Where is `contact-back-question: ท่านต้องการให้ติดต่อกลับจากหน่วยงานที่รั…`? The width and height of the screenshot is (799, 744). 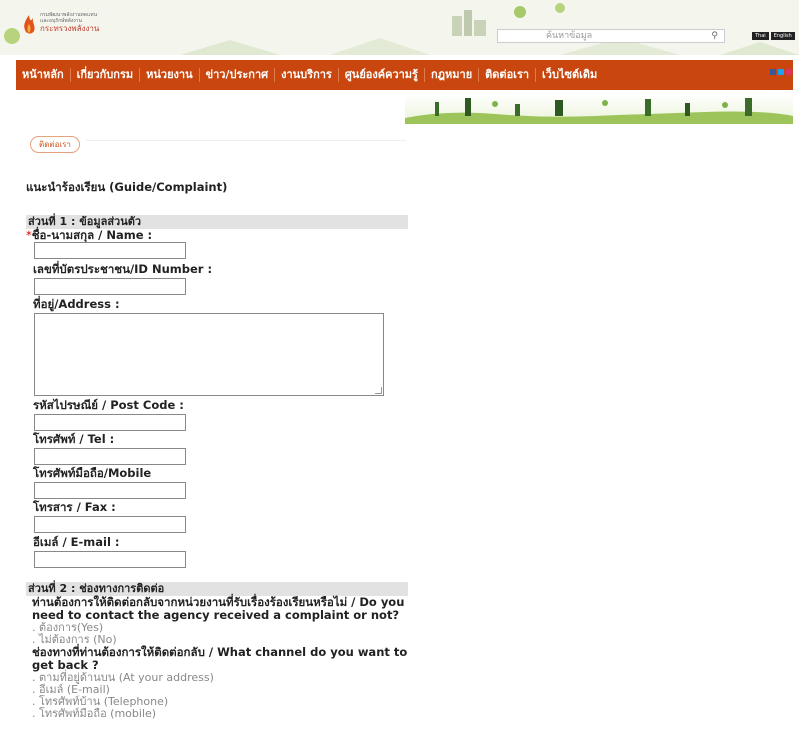
contact-back-question: ท่านต้องการให้ติดต่อกลับจากหน่วยงานที่รั… is located at coordinates (218, 608).